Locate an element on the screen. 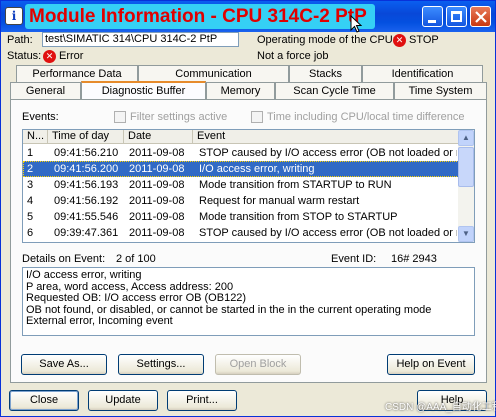 The image size is (496, 417). events-list-header: N... Time of day Date Event is located at coordinates (241, 137).